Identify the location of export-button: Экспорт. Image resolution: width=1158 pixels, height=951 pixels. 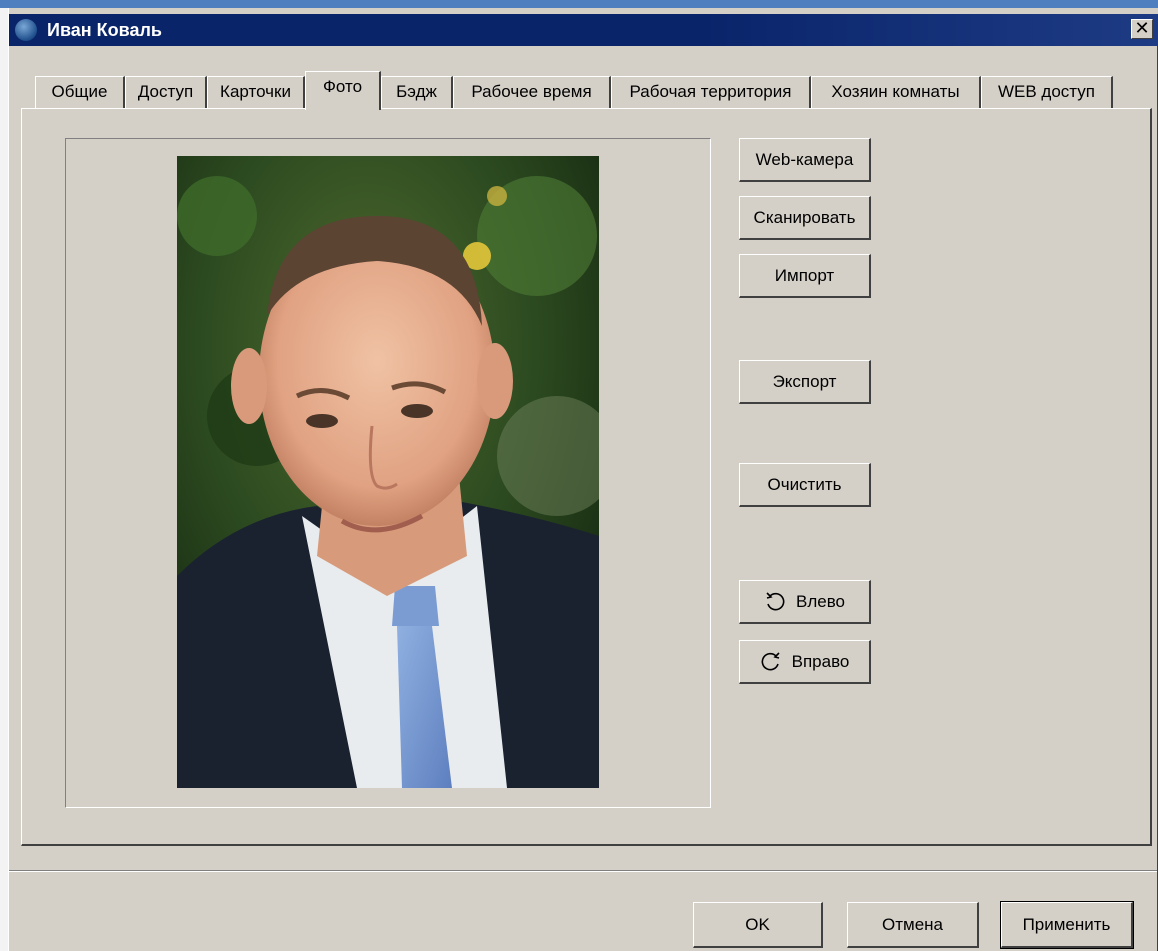
(805, 382).